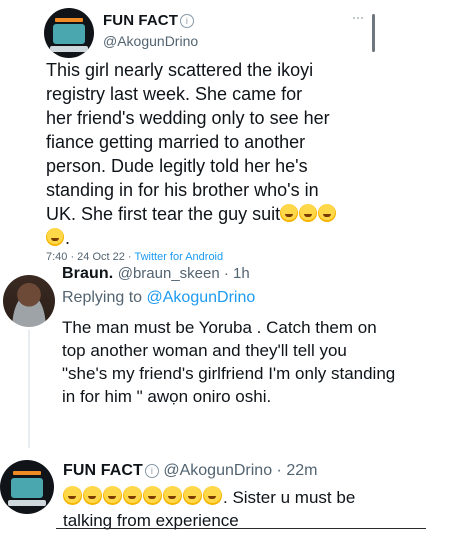 This screenshot has height=534, width=468. Describe the element at coordinates (184, 273) in the screenshot. I see `reply-handle-time: @braun_skeen · 1h` at that location.